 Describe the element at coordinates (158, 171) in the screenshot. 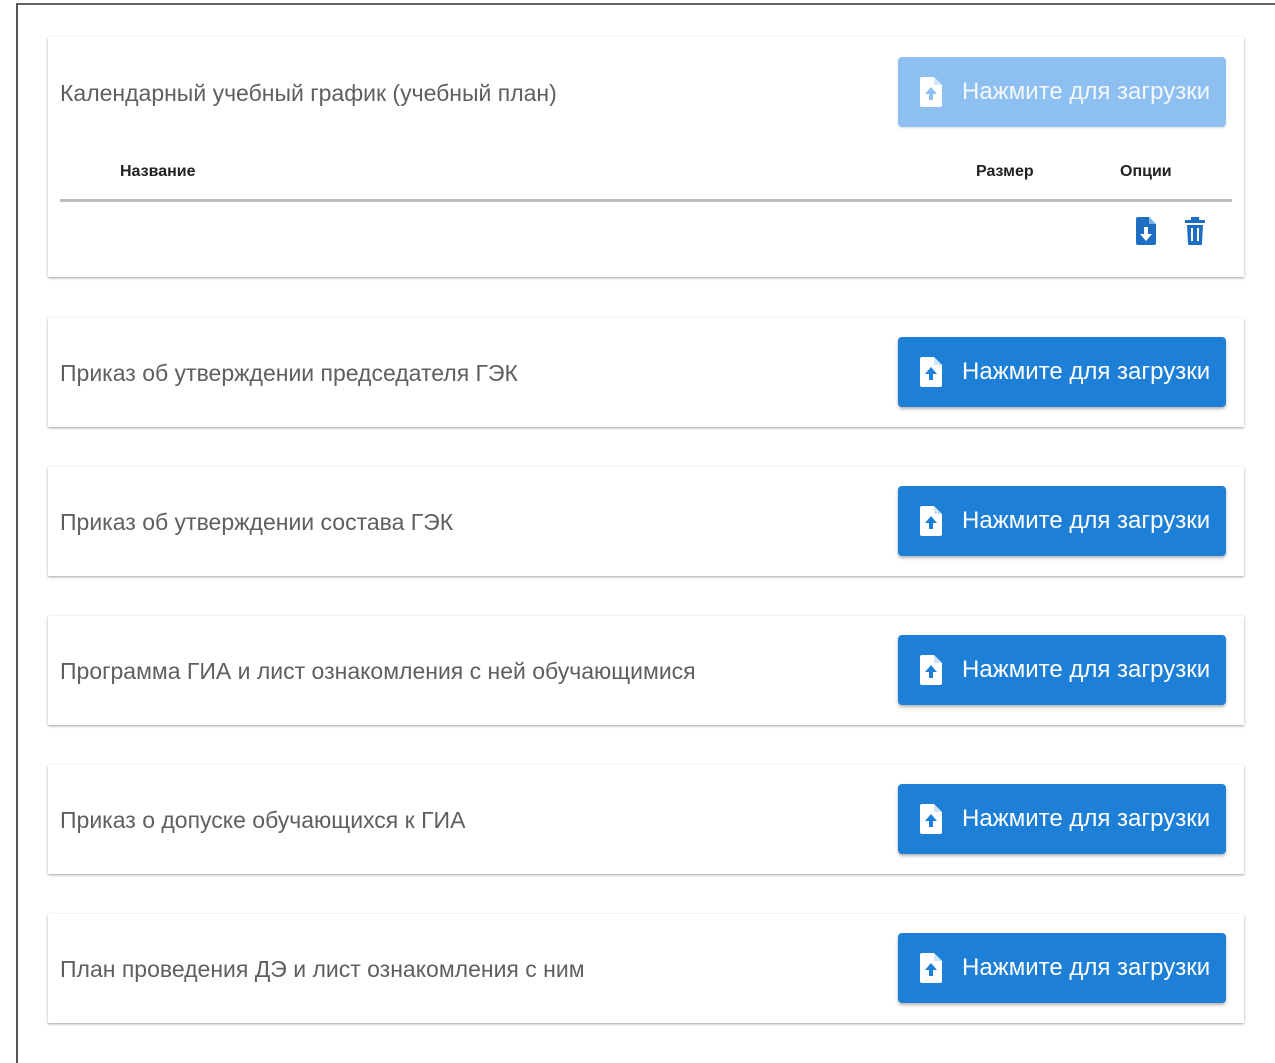

I see `column-header-name: Название` at that location.